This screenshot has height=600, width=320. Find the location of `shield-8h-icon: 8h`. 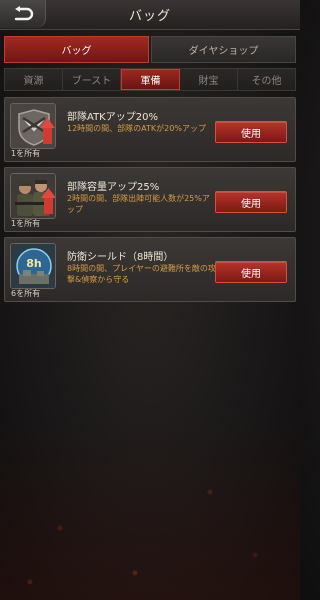

shield-8h-icon: 8h is located at coordinates (33, 266).